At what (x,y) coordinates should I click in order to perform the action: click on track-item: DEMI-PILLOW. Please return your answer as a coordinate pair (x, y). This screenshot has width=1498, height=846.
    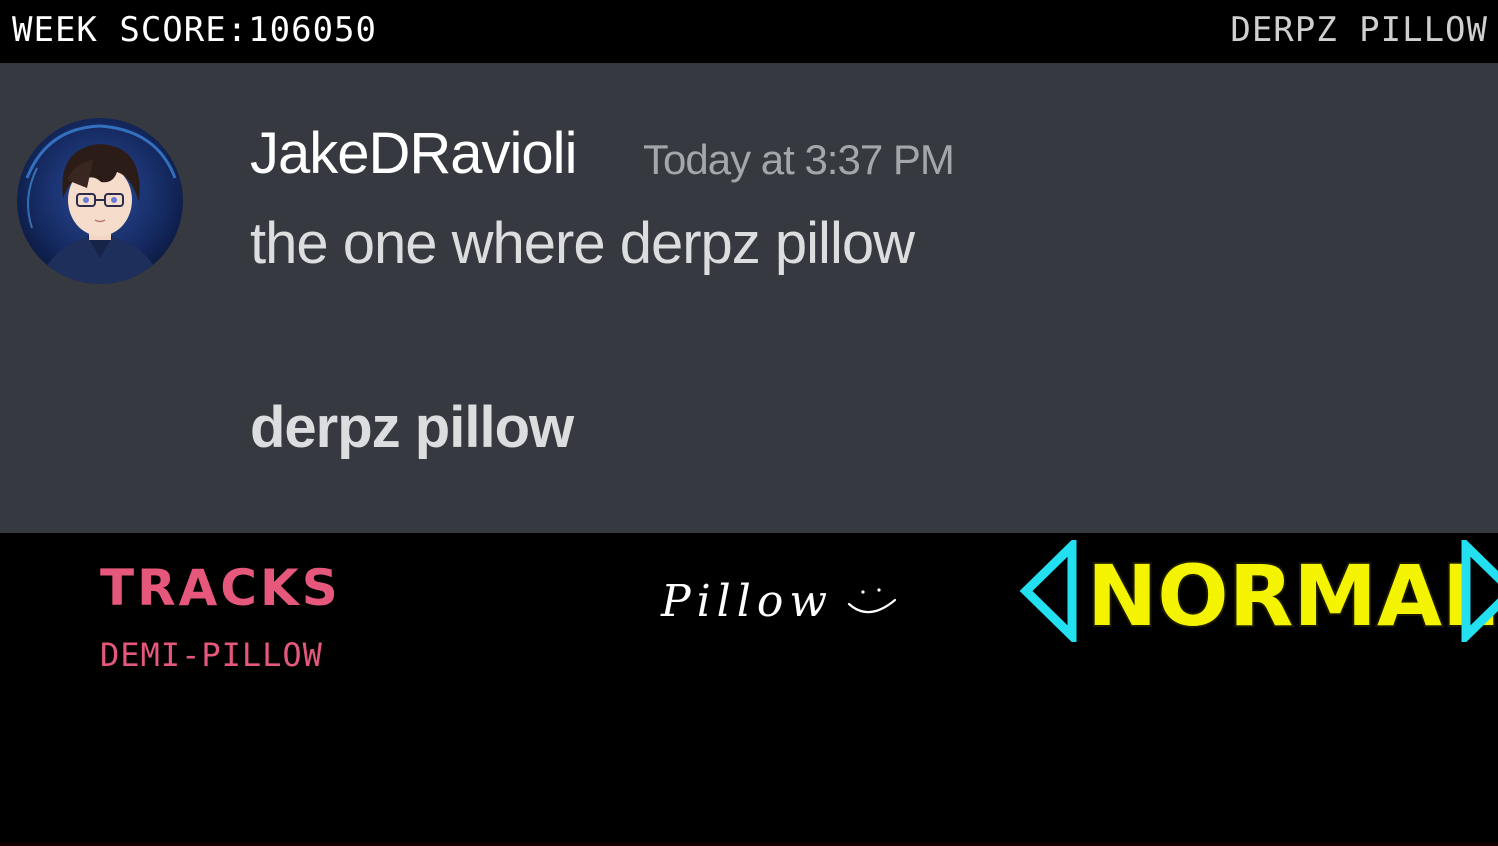
    Looking at the image, I should click on (211, 655).